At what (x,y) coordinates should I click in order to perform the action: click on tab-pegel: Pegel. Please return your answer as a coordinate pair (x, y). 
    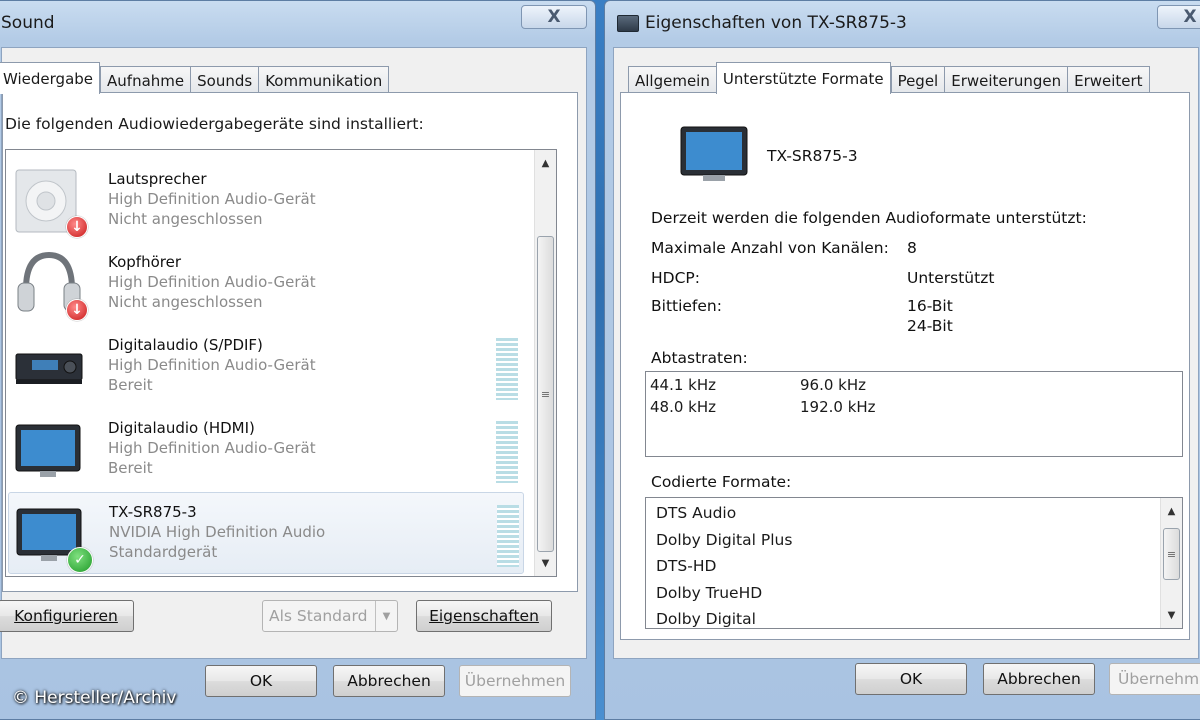
    Looking at the image, I should click on (917, 80).